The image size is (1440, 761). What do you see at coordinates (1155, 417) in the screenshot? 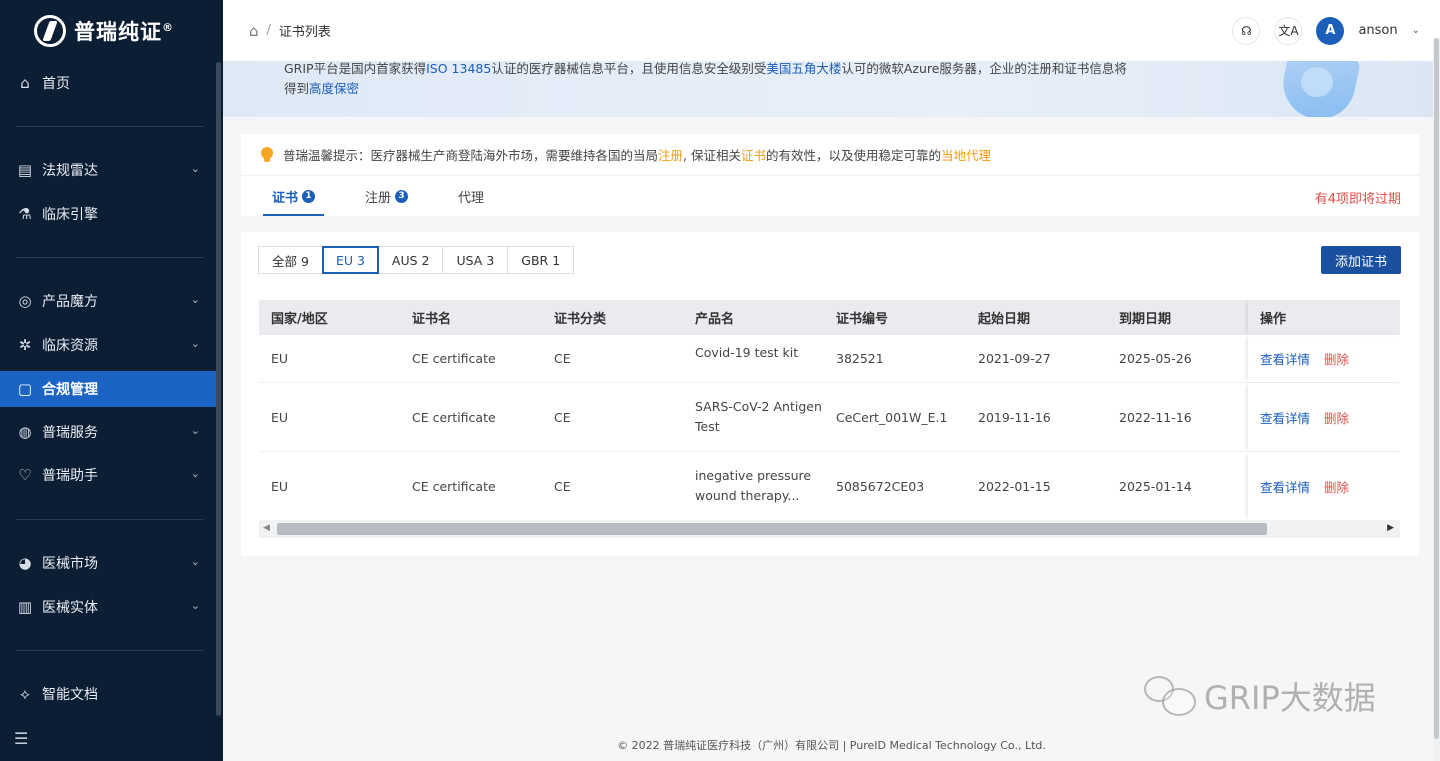
I see `cell-end-date: 2022-11-16` at bounding box center [1155, 417].